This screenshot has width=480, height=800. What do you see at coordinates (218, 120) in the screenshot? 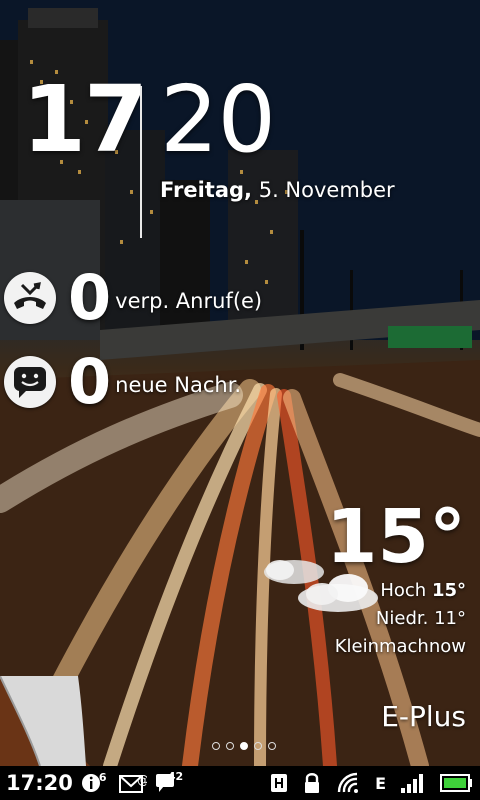
I see `clock-minutes: 20` at bounding box center [218, 120].